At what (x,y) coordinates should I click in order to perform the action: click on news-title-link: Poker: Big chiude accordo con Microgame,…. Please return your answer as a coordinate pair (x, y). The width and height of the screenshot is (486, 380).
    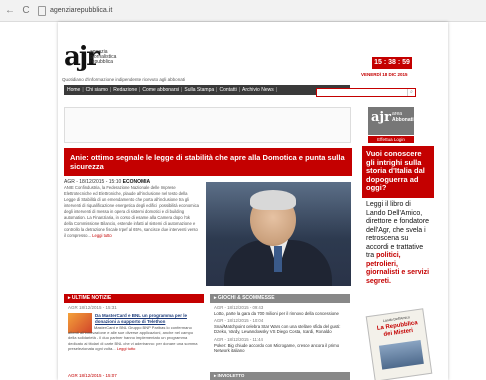
    Looking at the image, I should click on (280, 348).